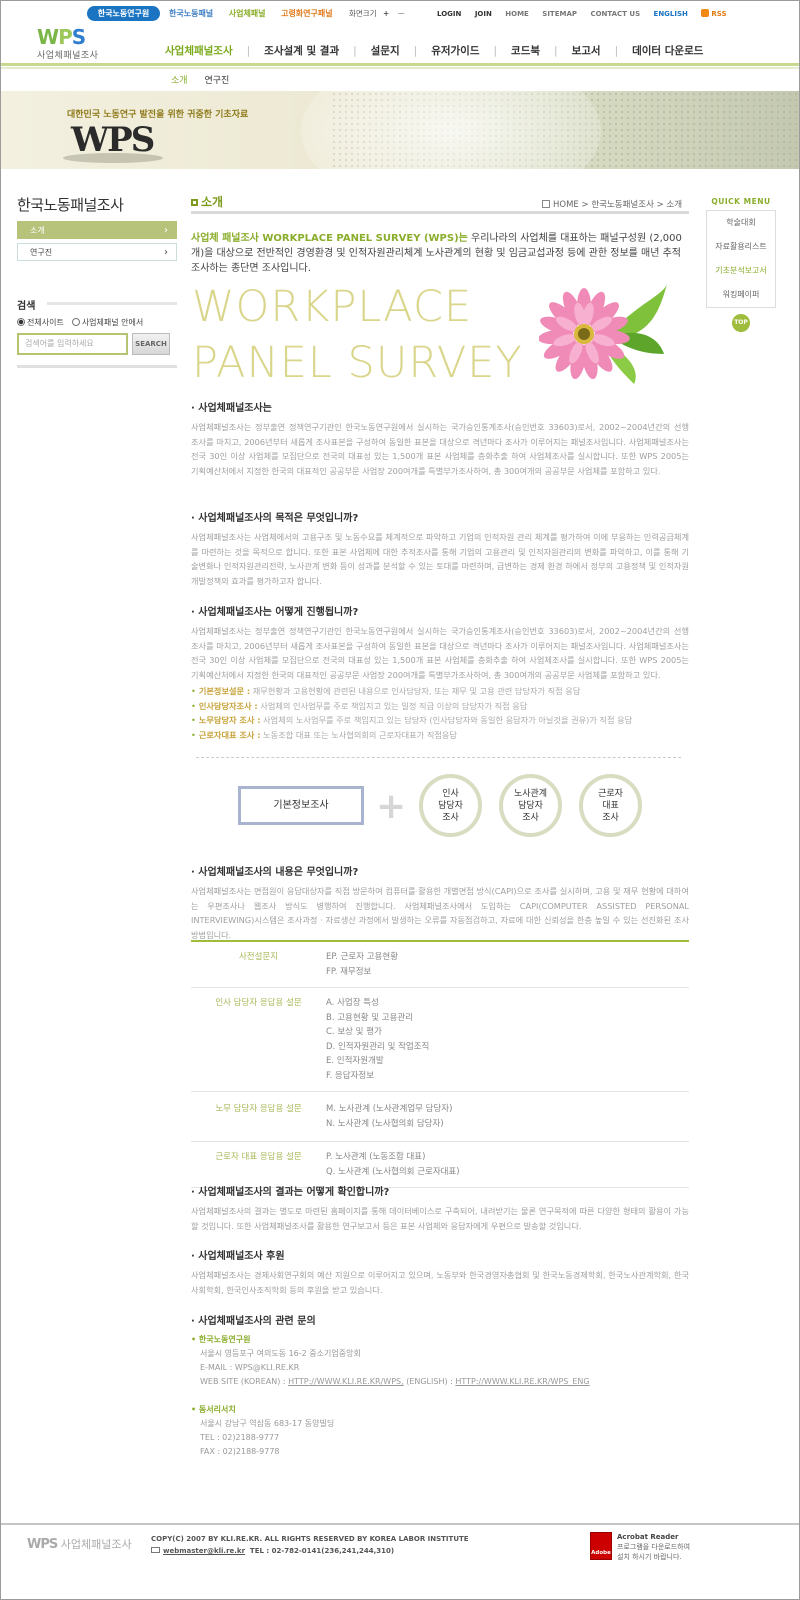 Image resolution: width=800 pixels, height=1600 pixels. I want to click on website-english-link: HTTP://WWW.KLI.RE.KR/WPS_ENG, so click(522, 1381).